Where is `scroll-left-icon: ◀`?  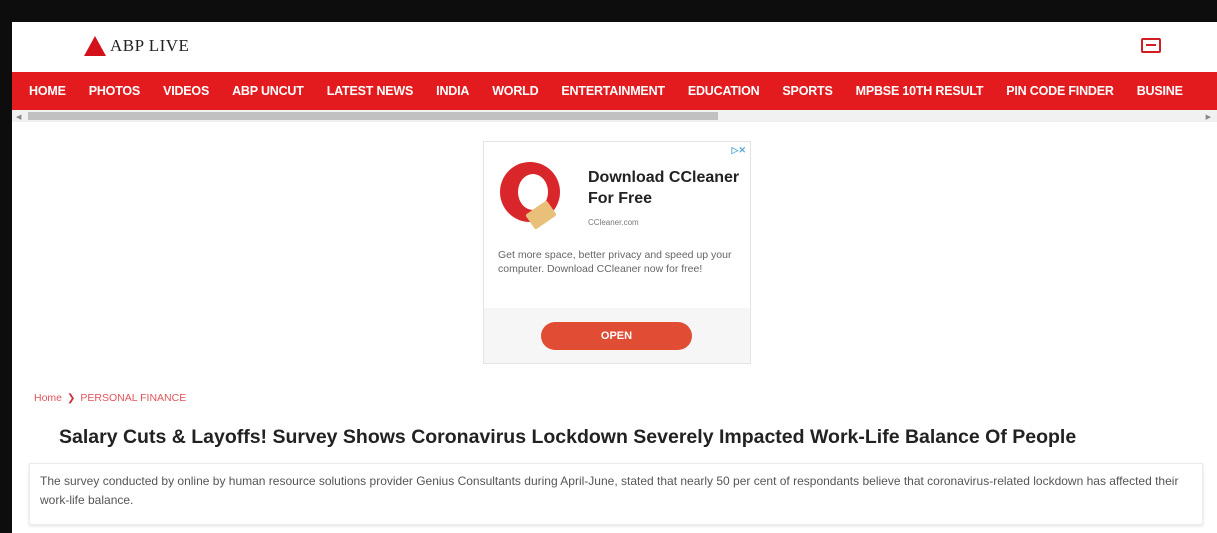
scroll-left-icon: ◀ is located at coordinates (18, 117).